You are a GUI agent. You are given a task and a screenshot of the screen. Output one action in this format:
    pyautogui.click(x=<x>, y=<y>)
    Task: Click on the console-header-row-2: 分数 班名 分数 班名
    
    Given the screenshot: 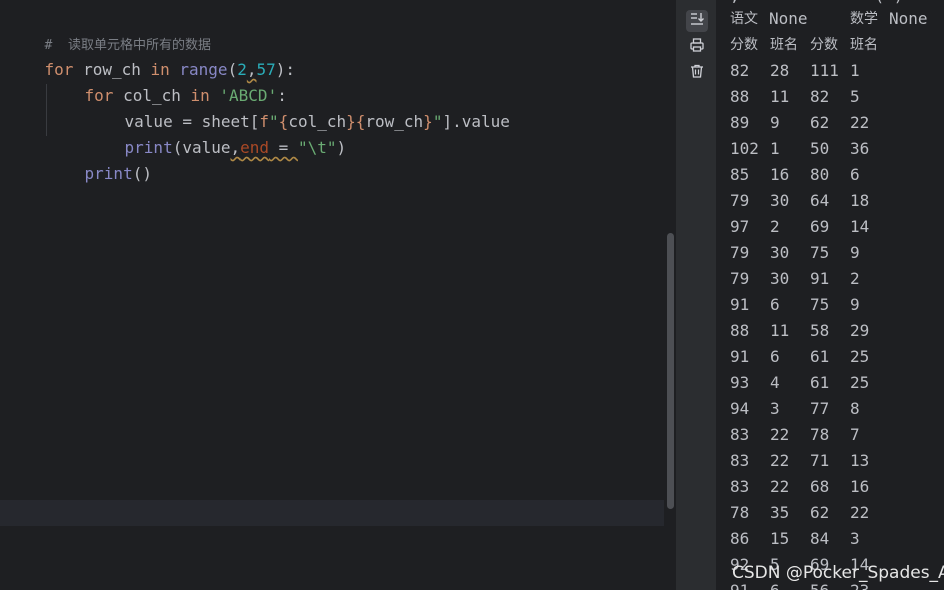 What is the action you would take?
    pyautogui.click(x=837, y=45)
    